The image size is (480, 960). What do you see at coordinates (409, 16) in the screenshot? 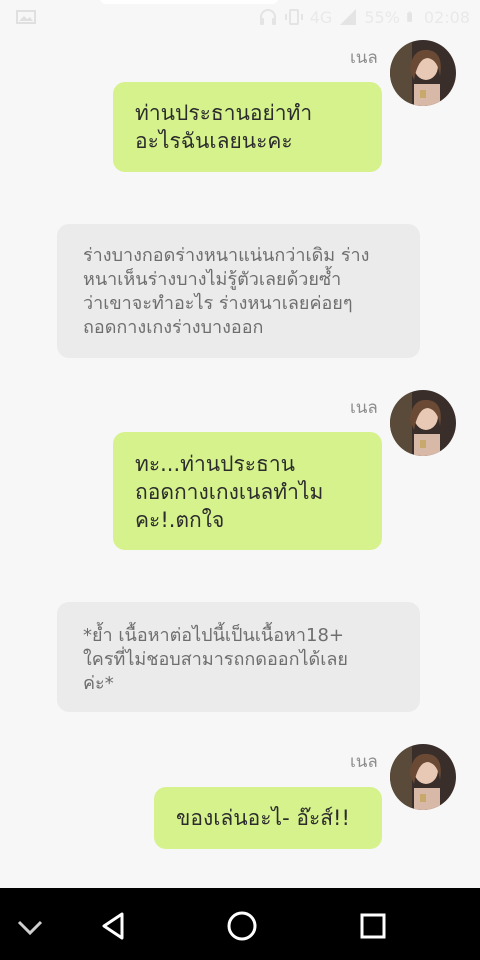
I see `battery-icon` at bounding box center [409, 16].